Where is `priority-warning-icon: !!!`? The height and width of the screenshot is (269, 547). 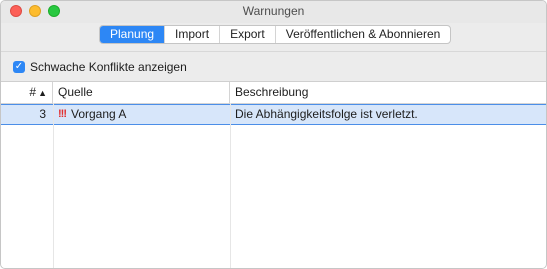
priority-warning-icon: !!! is located at coordinates (62, 114).